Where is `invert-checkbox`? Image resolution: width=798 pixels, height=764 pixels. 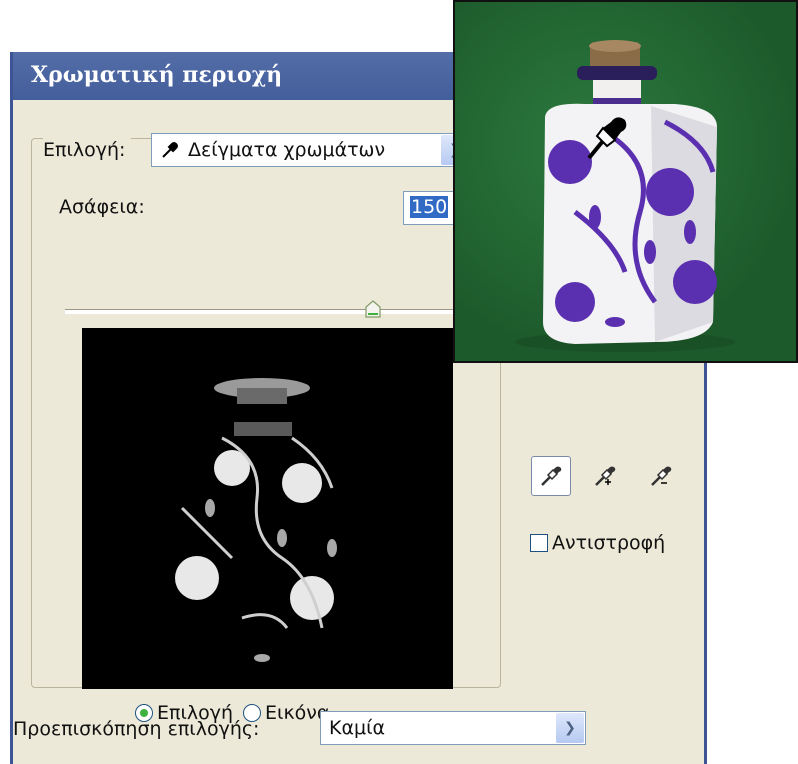 invert-checkbox is located at coordinates (539, 543).